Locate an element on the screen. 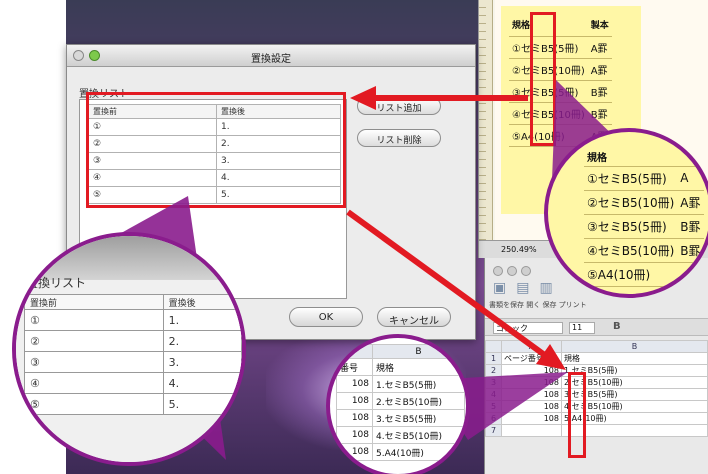  cell-a6: 108 is located at coordinates (531, 418).